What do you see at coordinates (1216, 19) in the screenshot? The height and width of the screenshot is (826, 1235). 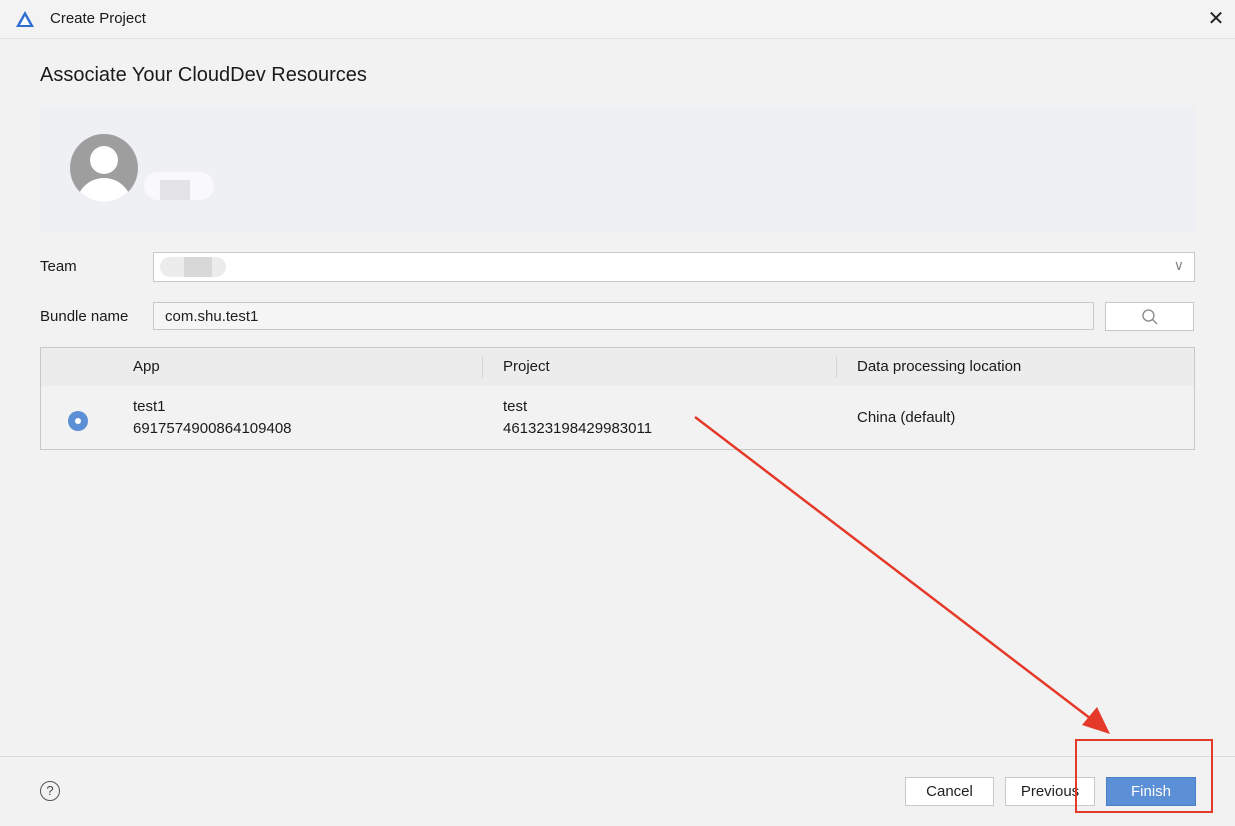 I see `close-icon: ✕` at bounding box center [1216, 19].